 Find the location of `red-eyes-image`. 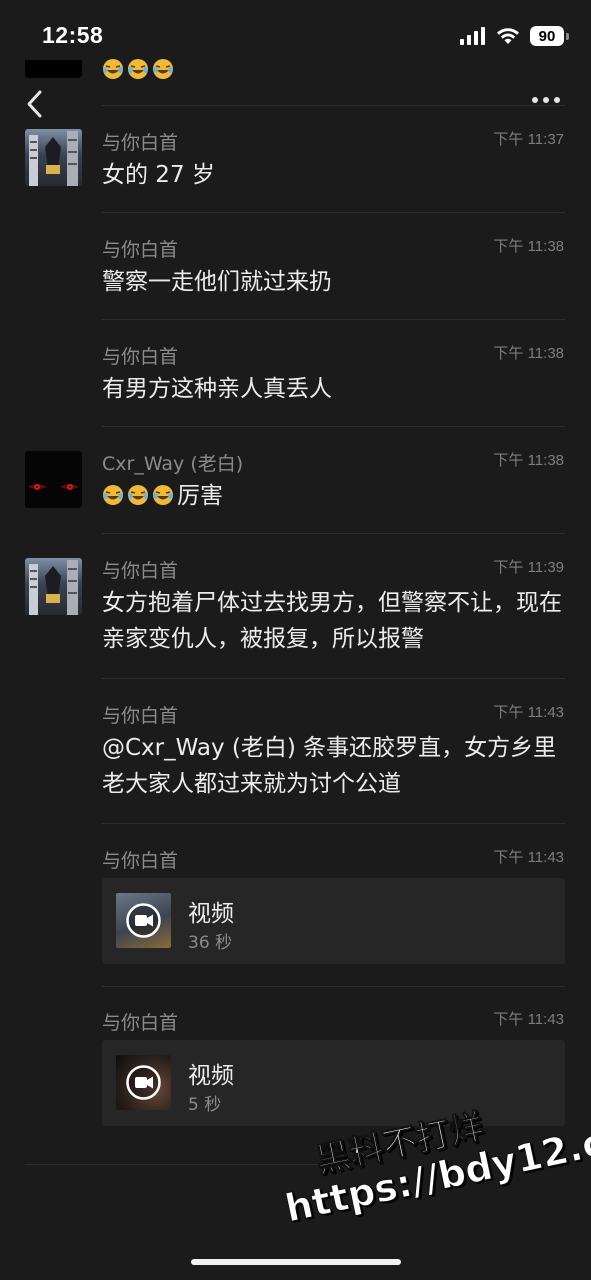

red-eyes-image is located at coordinates (53, 487).